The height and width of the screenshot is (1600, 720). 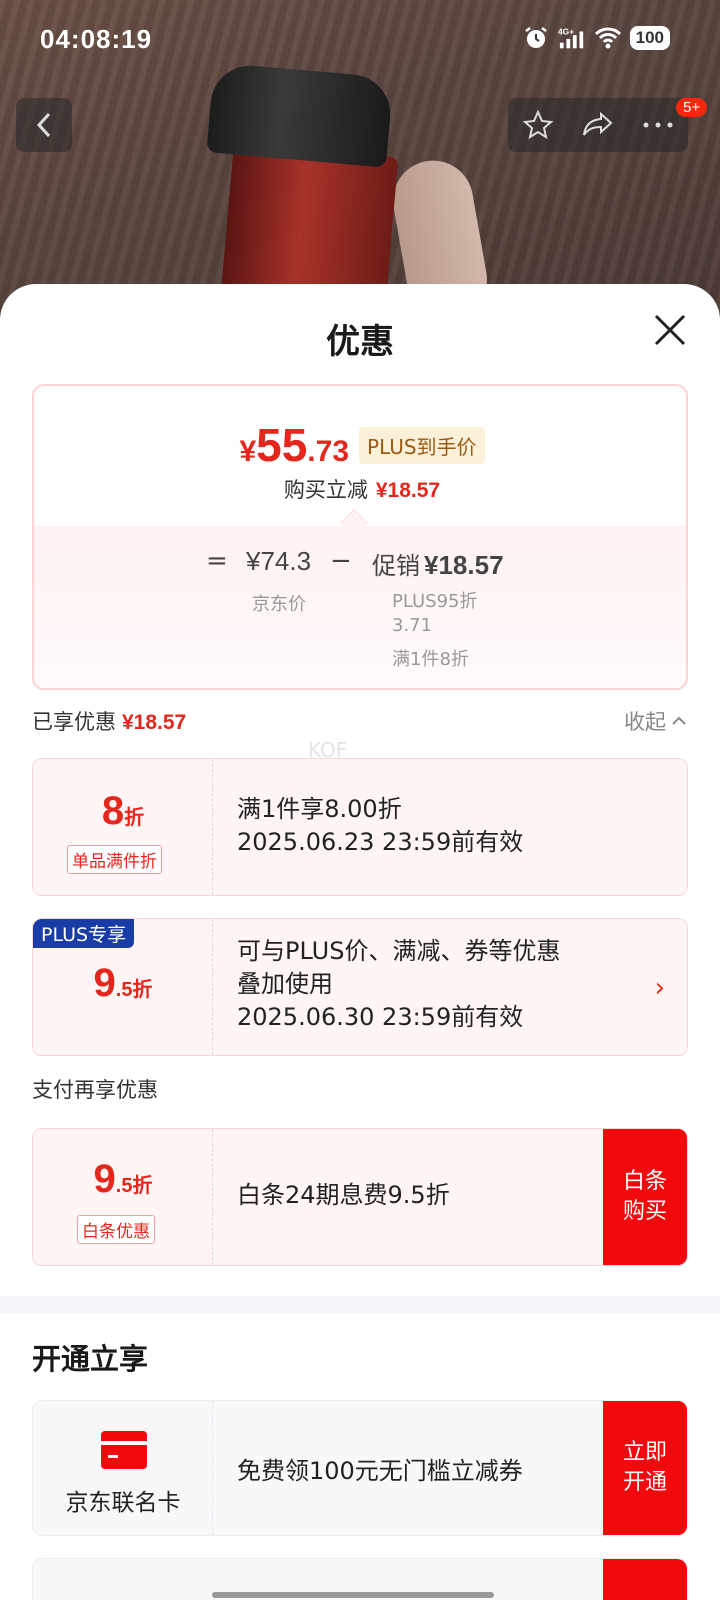 I want to click on plus-price-tag: PLUS到手价, so click(x=422, y=445).